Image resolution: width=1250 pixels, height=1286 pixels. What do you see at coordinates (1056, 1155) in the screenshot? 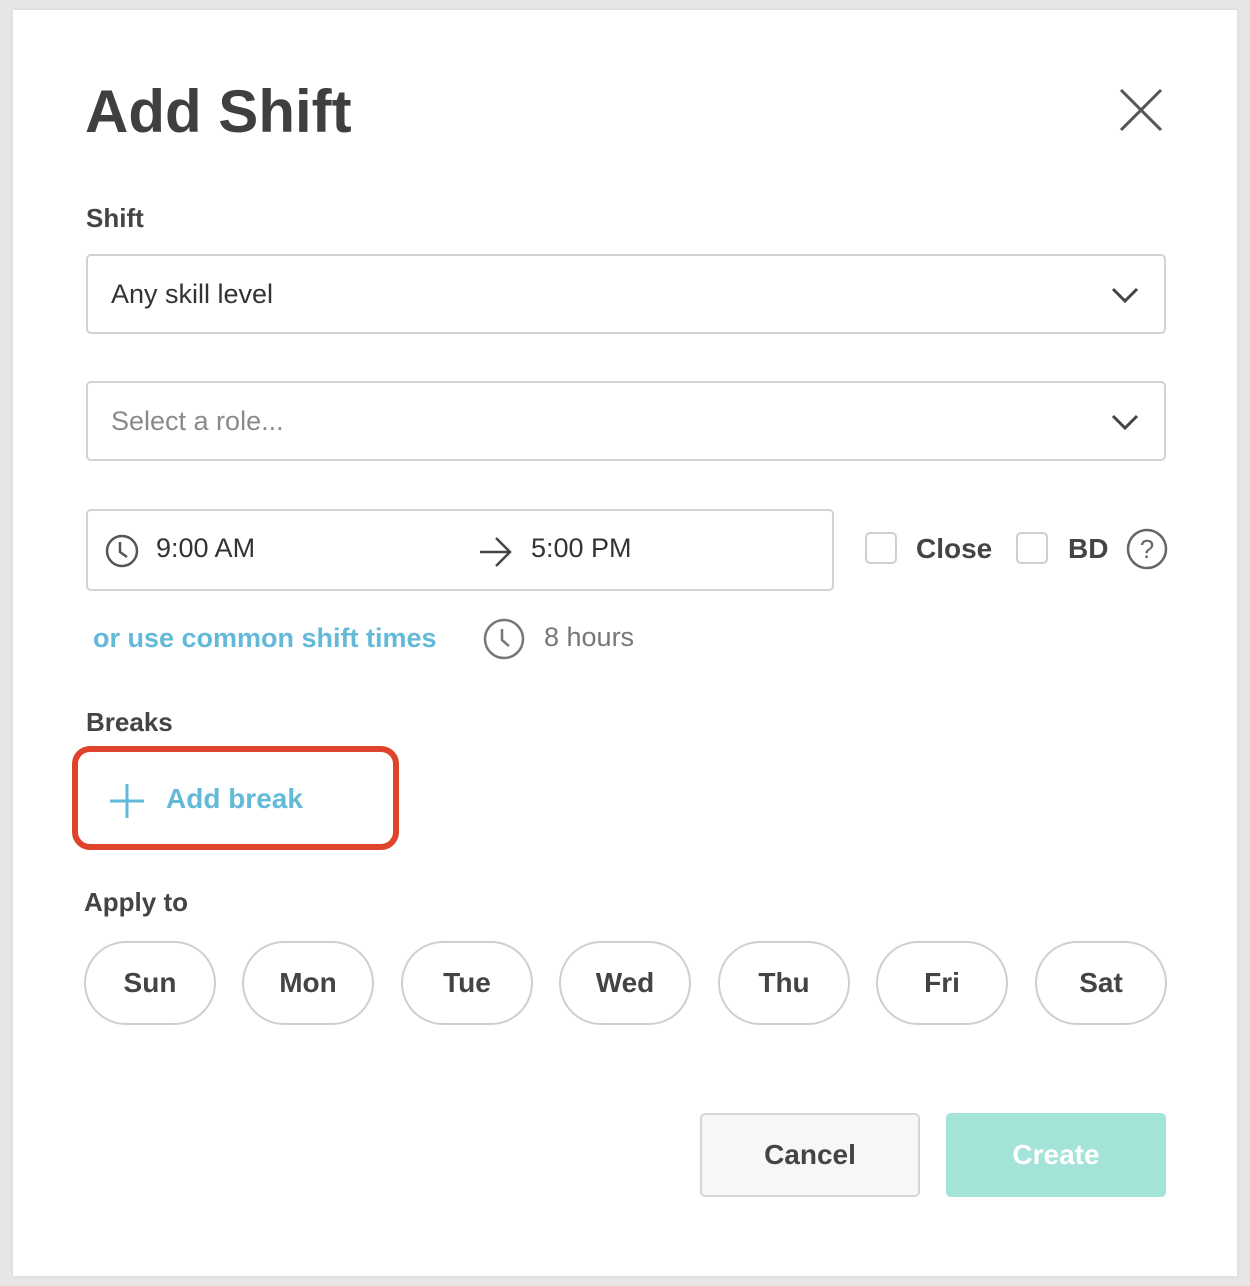
I see `create-button: Create` at bounding box center [1056, 1155].